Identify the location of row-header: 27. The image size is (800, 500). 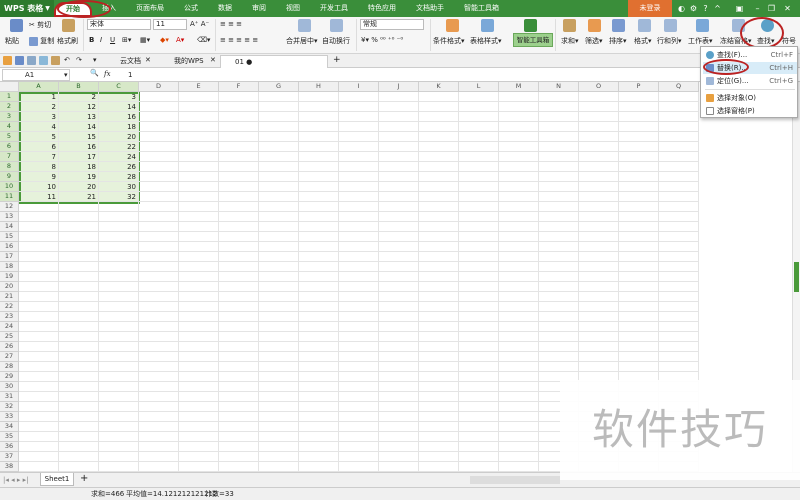
(9, 357).